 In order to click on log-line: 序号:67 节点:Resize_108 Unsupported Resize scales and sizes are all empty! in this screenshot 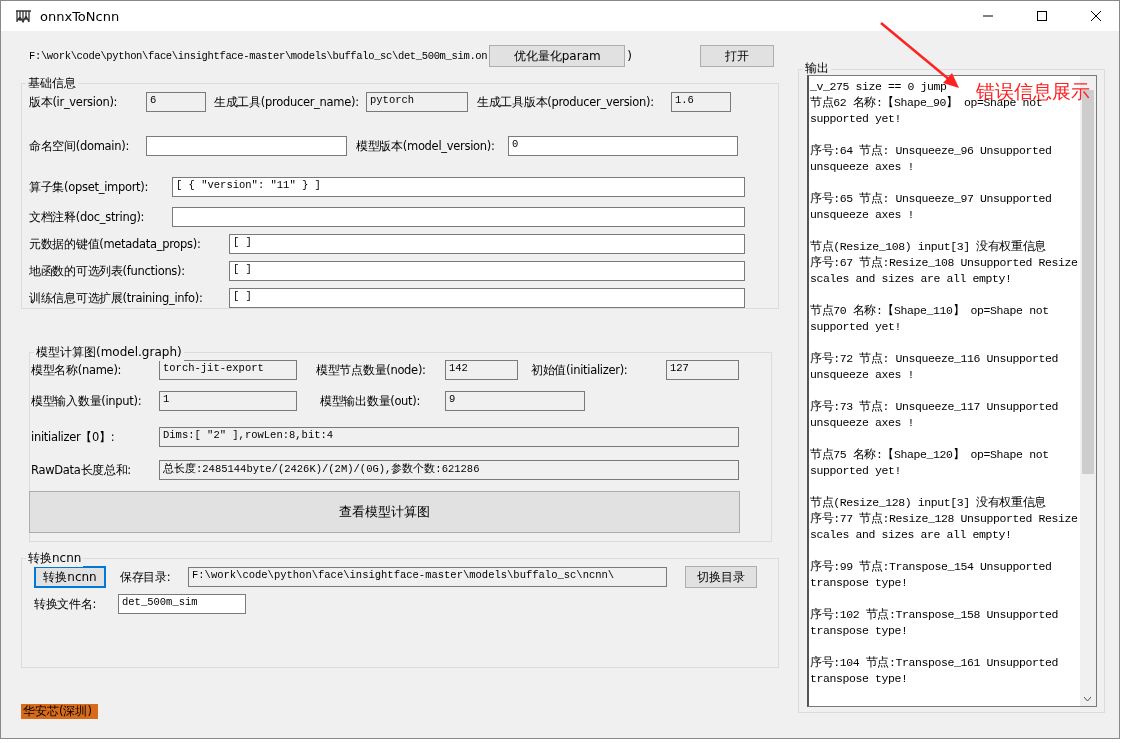, I will do `click(944, 271)`.